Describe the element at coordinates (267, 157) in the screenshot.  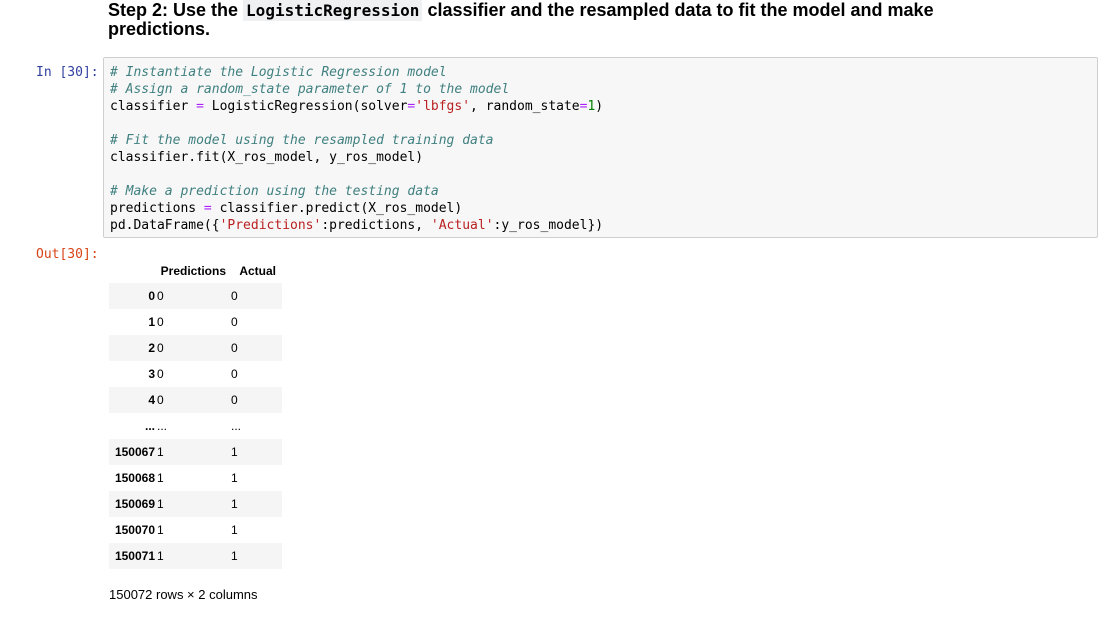
I see `code-token: classifier.fit(X_ros_model, y_ros_model)` at that location.